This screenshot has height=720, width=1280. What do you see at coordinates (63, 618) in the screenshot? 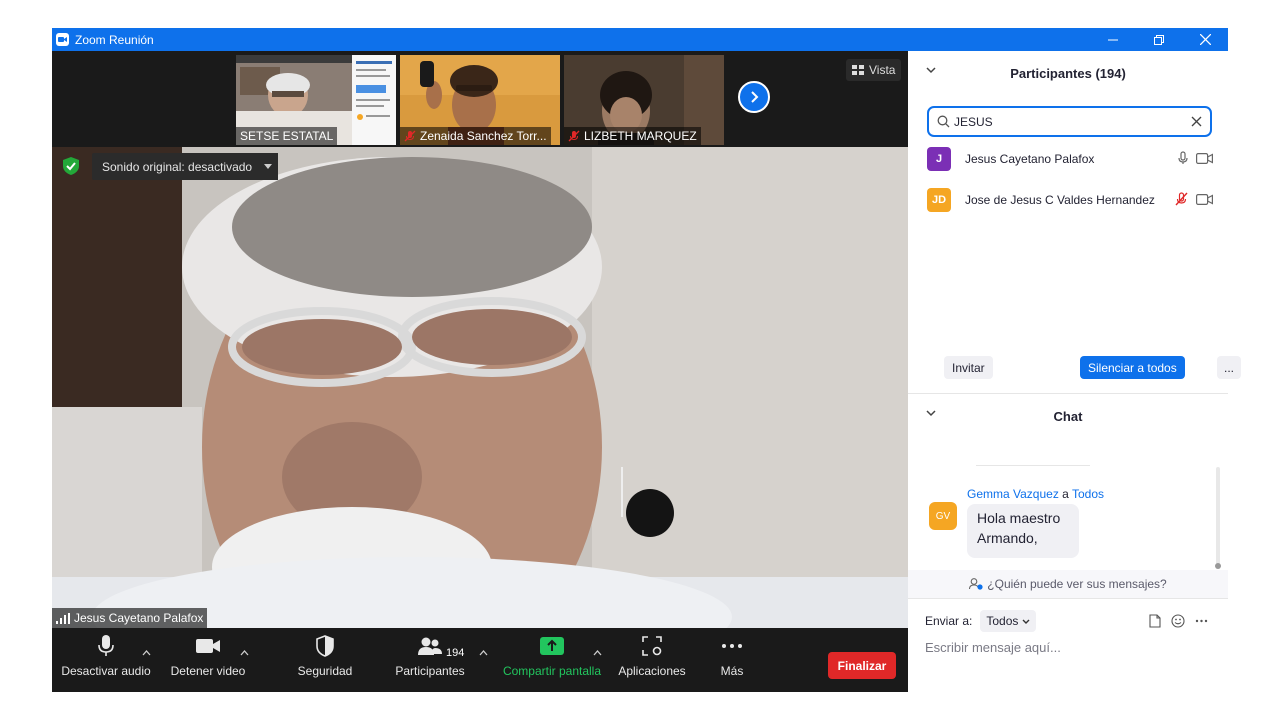
I see `signal-strength-icon` at bounding box center [63, 618].